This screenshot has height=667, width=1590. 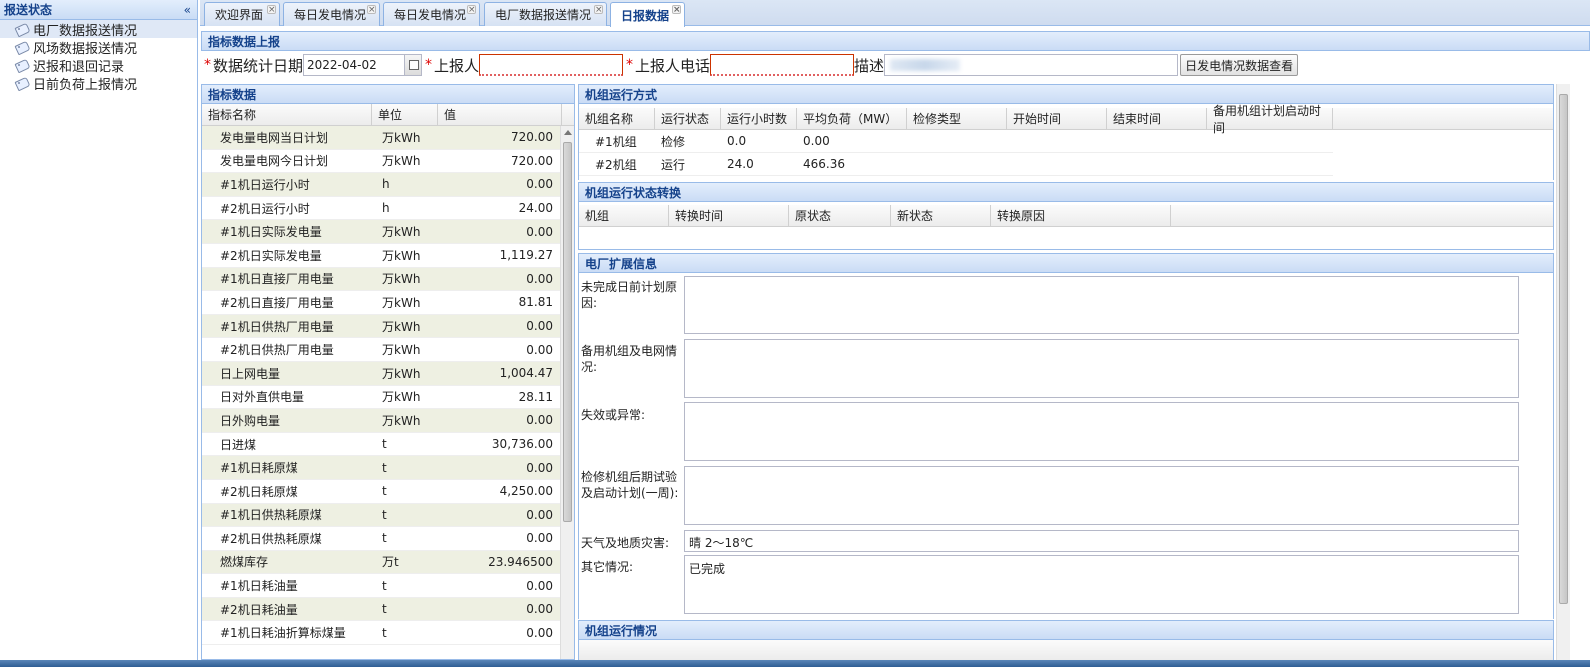 What do you see at coordinates (85, 31) in the screenshot?
I see `sidebar-item-label: 电厂数据报送情况` at bounding box center [85, 31].